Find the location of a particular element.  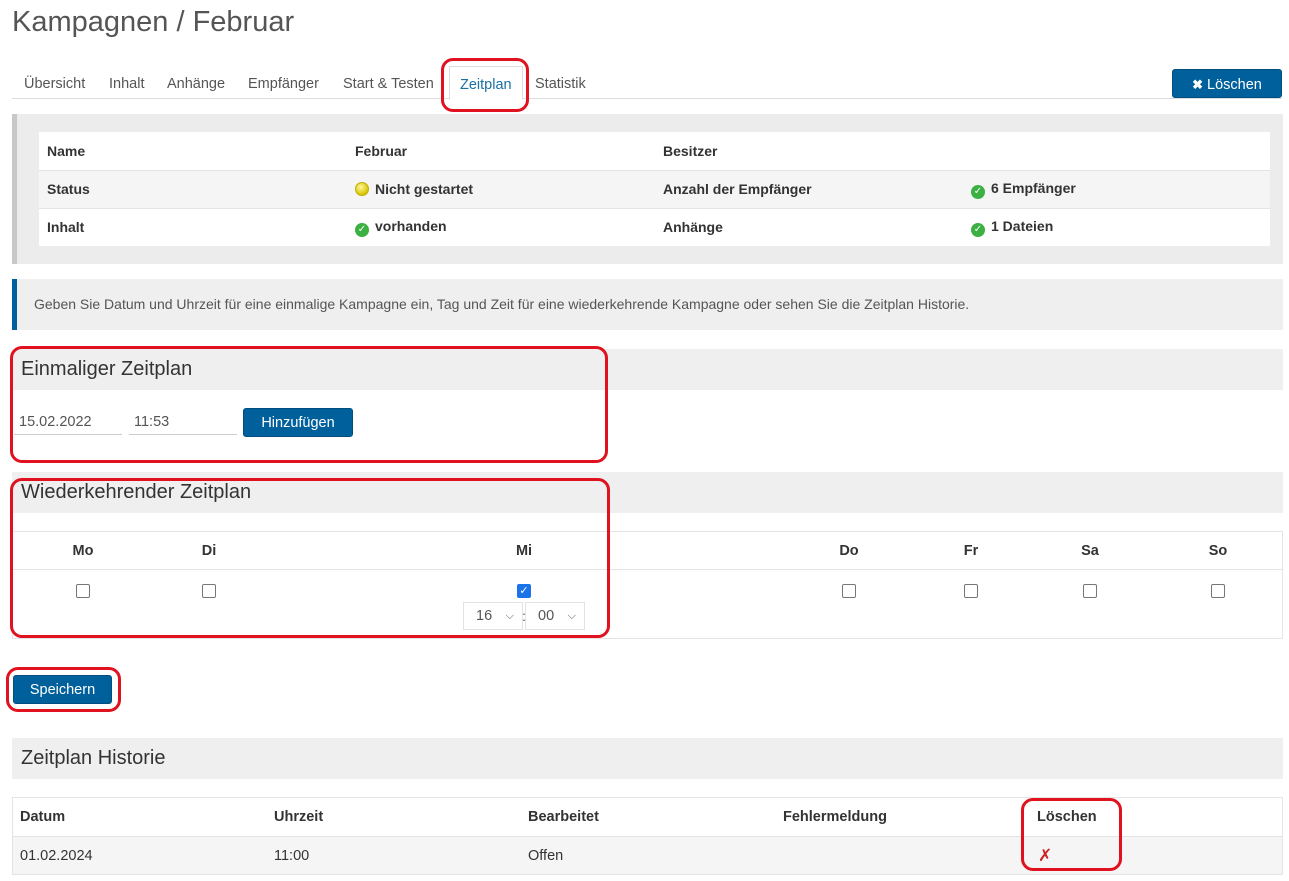

yellow-dot-icon is located at coordinates (362, 189).